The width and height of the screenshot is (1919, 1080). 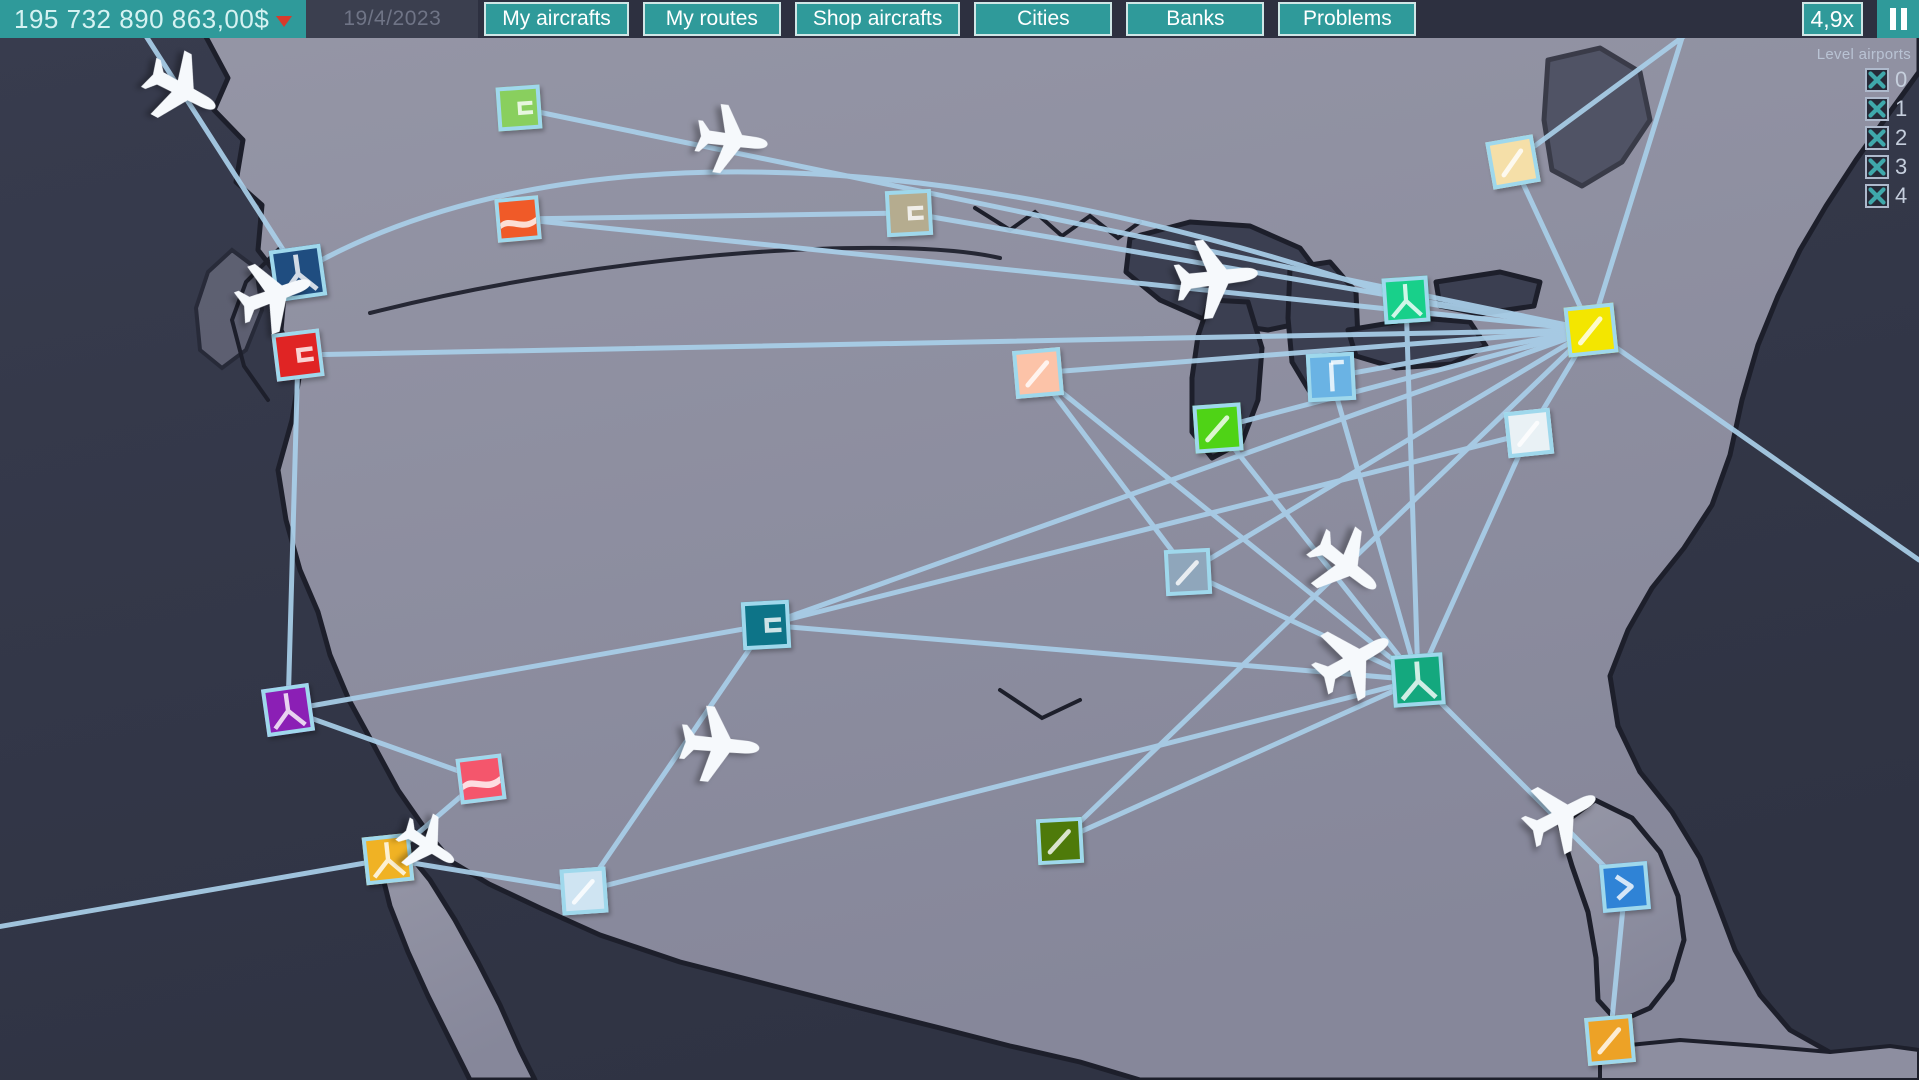 What do you see at coordinates (288, 710) in the screenshot?
I see `ap-vegas-purple` at bounding box center [288, 710].